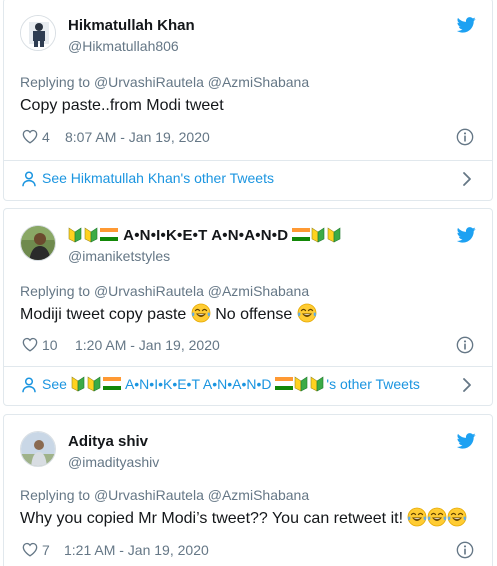  I want to click on display-name-text: A•N•I•K•E•T A•N•A•N•D, so click(206, 235).